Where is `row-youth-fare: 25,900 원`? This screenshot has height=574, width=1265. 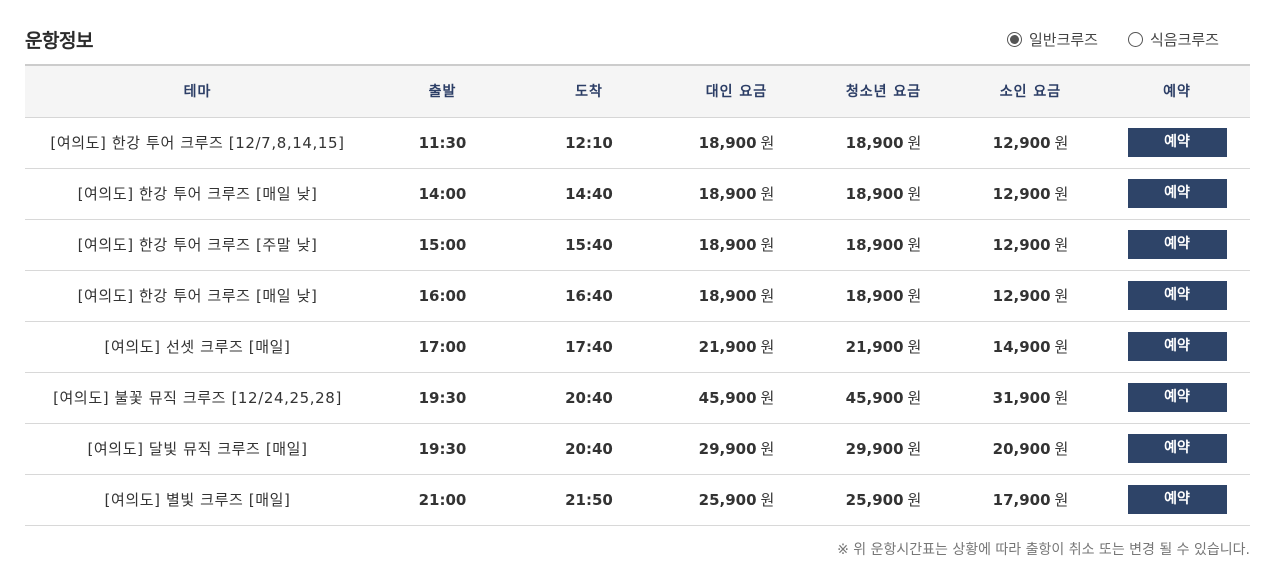 row-youth-fare: 25,900 원 is located at coordinates (883, 499).